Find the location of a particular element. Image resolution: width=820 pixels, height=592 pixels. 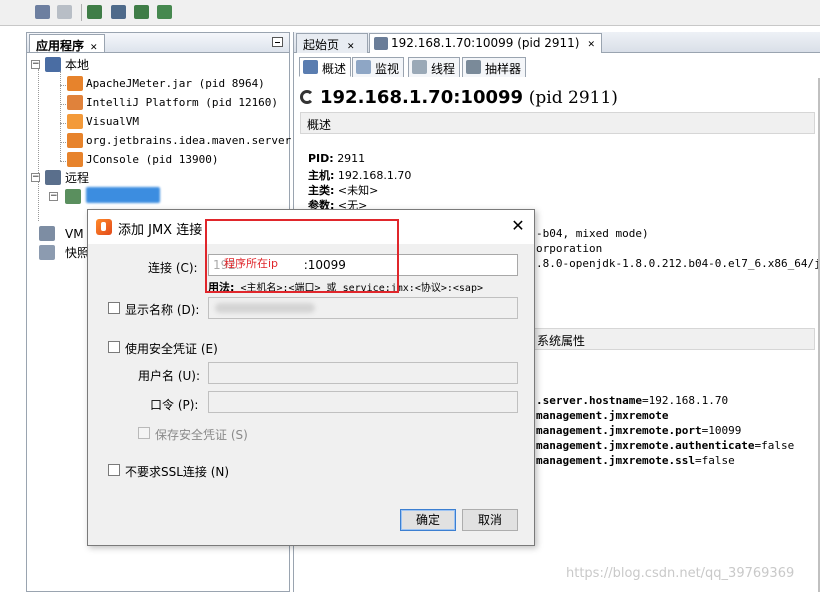

connection-label: 连接 (C): is located at coordinates (173, 268).